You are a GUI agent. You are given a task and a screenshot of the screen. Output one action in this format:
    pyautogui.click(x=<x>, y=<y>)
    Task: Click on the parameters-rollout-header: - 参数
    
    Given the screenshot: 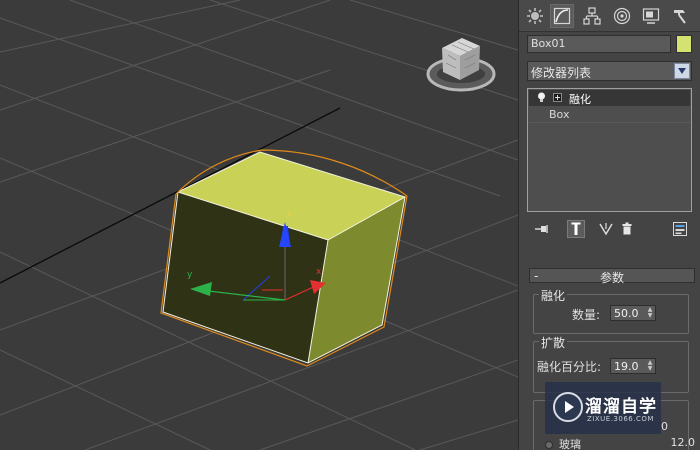 What is the action you would take?
    pyautogui.click(x=612, y=276)
    